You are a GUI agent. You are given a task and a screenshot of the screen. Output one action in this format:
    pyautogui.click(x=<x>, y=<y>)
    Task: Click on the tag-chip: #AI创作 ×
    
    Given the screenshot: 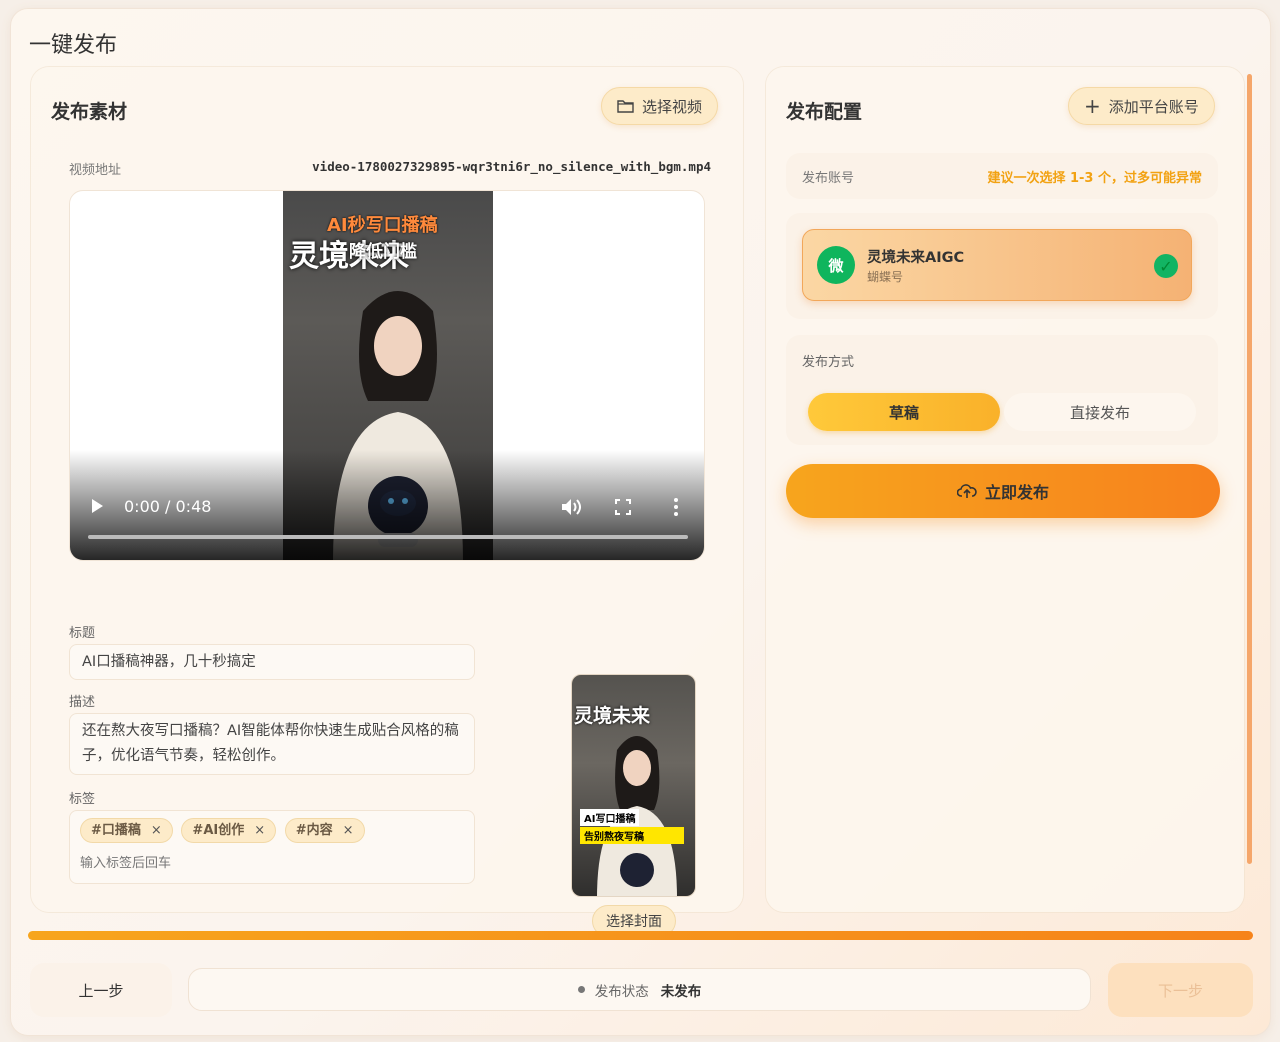 What is the action you would take?
    pyautogui.click(x=229, y=830)
    